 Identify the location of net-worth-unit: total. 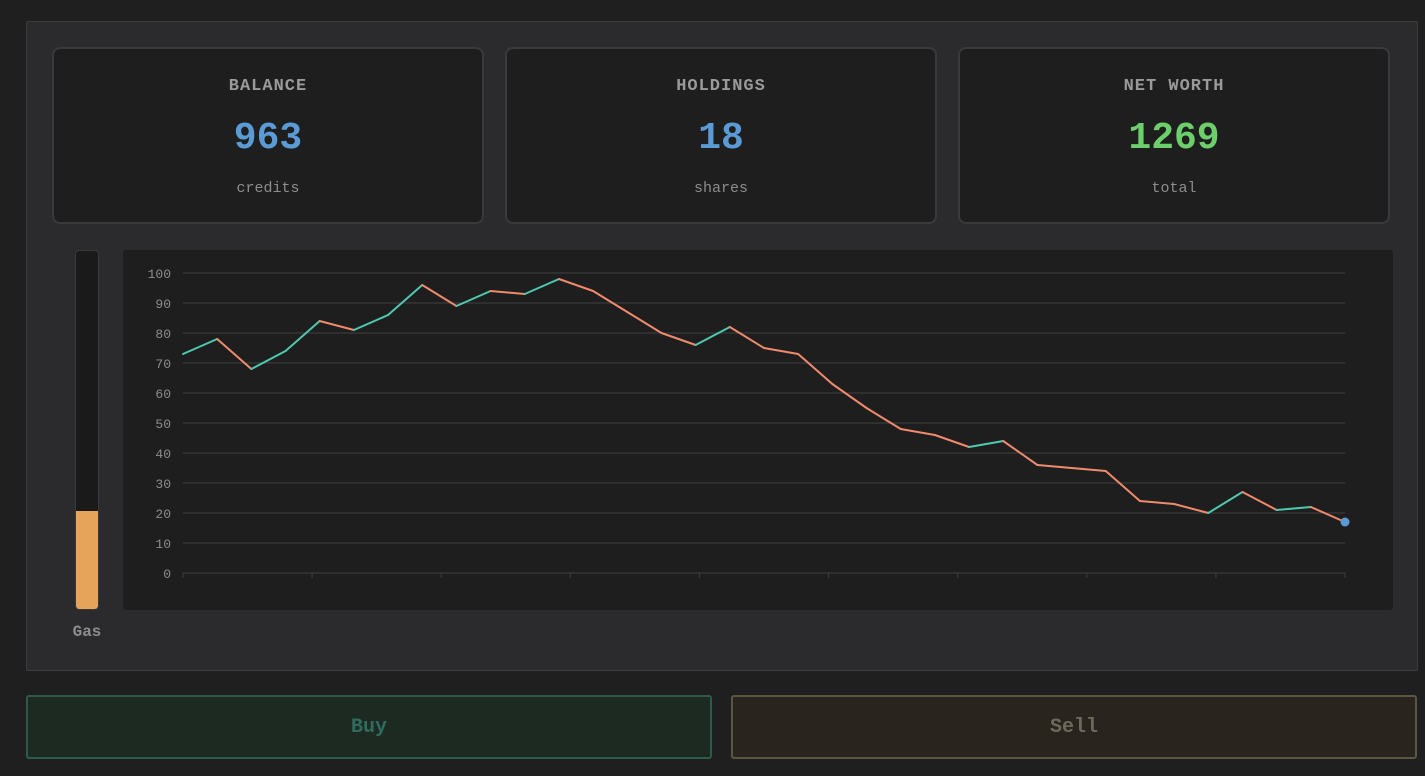
(1174, 188).